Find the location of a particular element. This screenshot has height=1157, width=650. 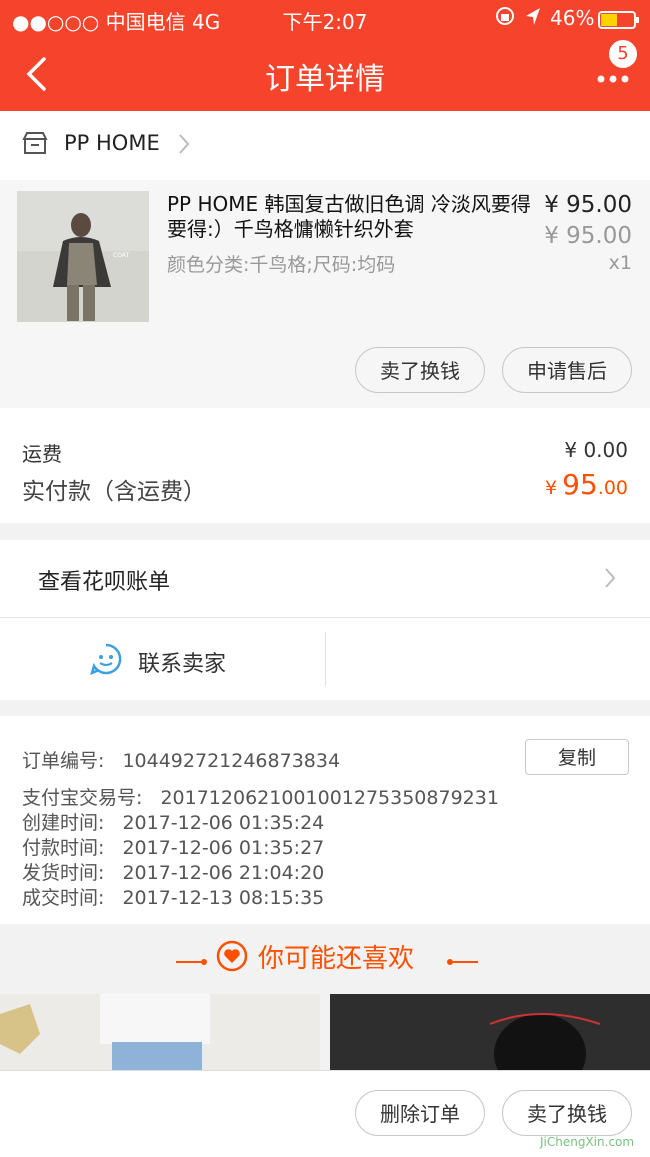

resell-button-bottom: 卖了换钱 is located at coordinates (567, 1113).